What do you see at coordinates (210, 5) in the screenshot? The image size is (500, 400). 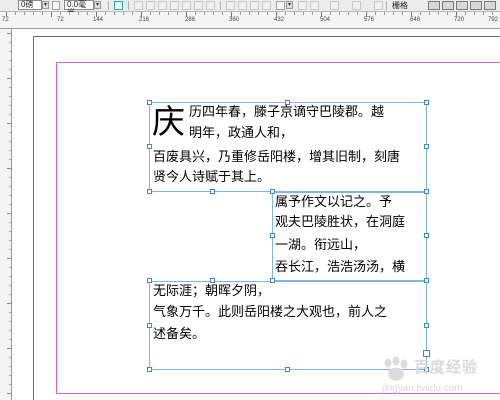 I see `align-away-spine-icon` at bounding box center [210, 5].